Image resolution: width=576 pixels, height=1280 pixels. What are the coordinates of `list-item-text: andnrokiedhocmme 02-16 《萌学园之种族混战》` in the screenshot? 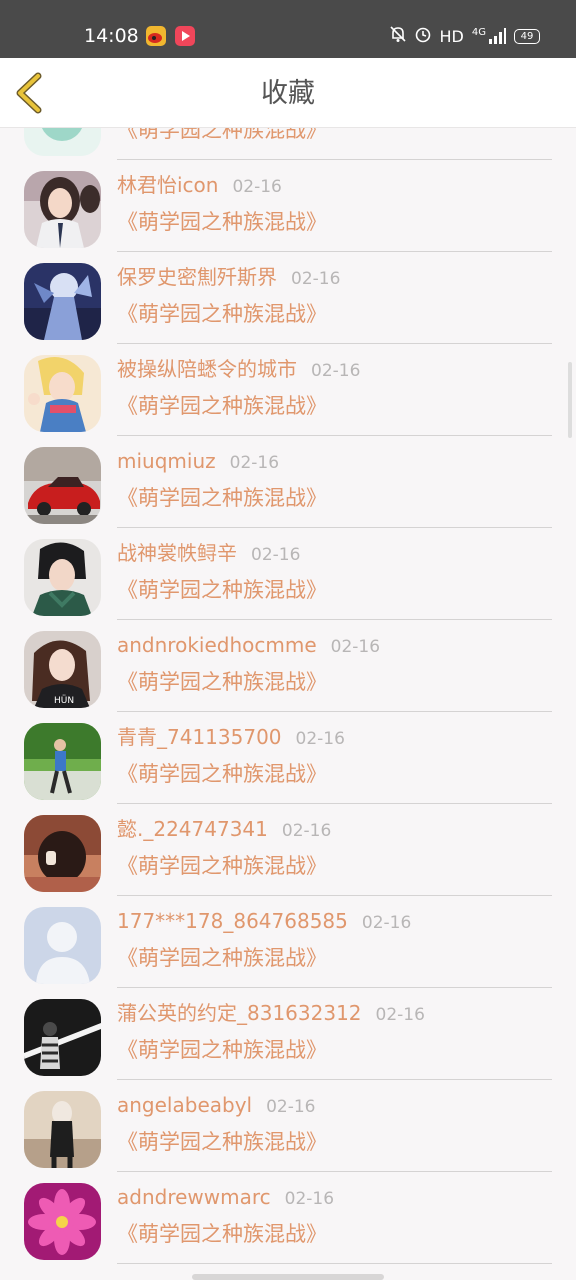 It's located at (334, 666).